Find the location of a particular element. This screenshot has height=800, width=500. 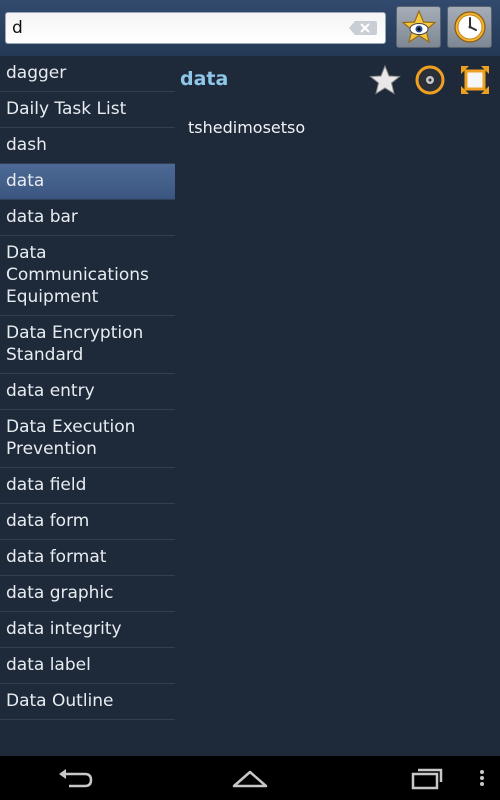

list-item: data bar is located at coordinates (87, 218).